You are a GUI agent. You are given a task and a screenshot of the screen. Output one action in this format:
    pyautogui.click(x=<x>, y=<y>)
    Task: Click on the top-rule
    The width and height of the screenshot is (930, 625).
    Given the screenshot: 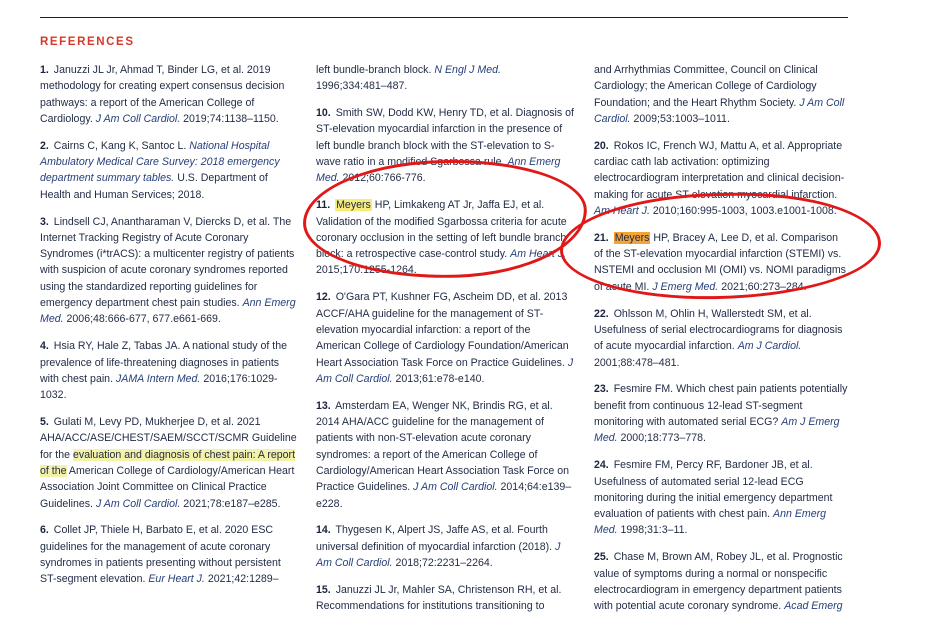 What is the action you would take?
    pyautogui.click(x=444, y=17)
    